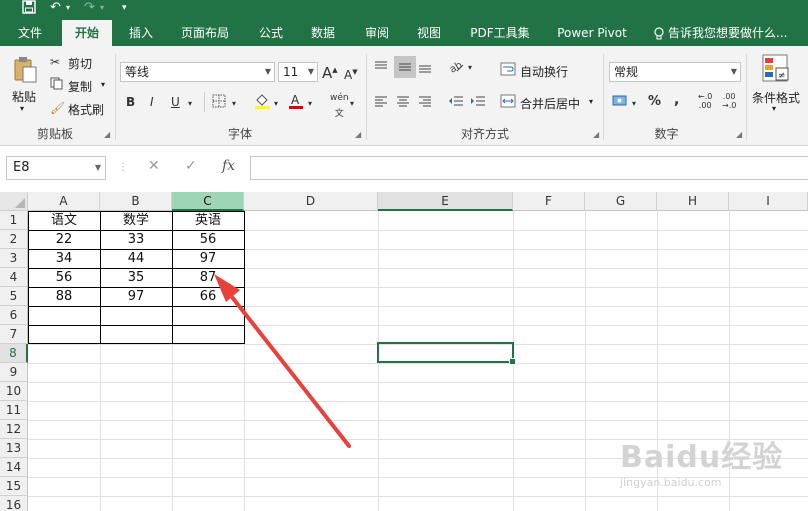  I want to click on grow-font-button: A▲, so click(330, 71).